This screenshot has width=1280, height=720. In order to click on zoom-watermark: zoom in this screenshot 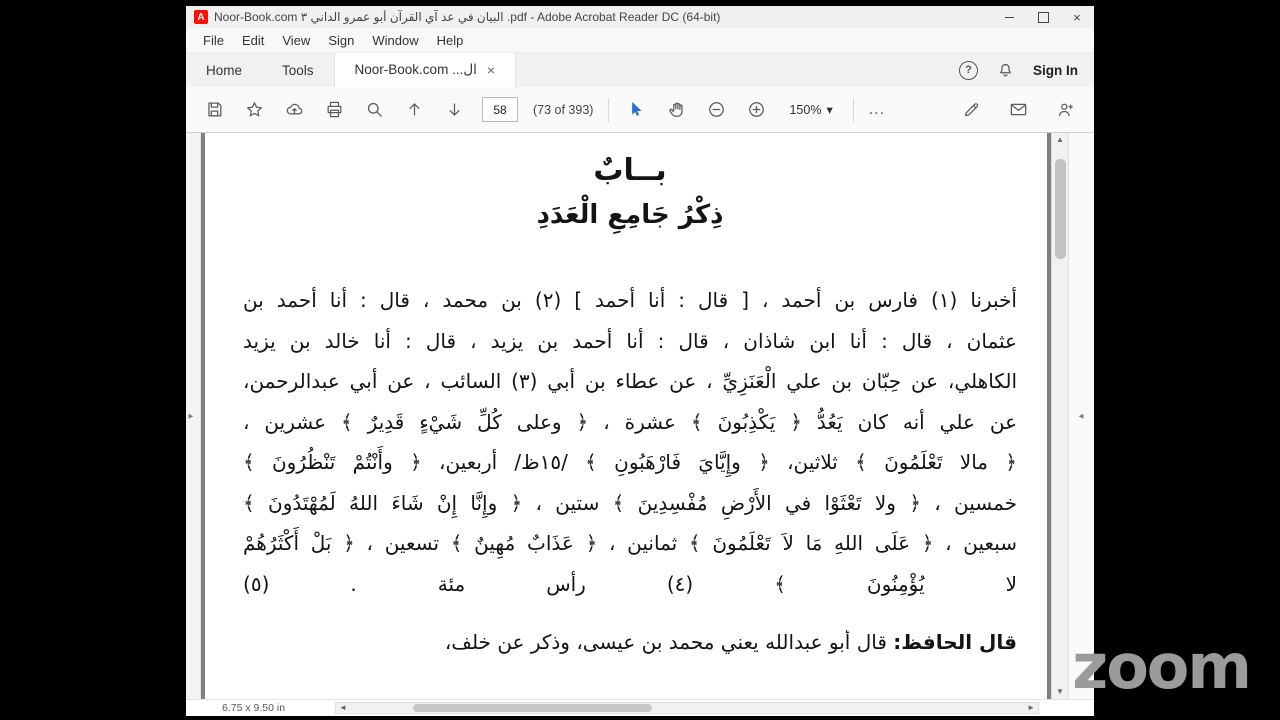, I will do `click(1162, 666)`.